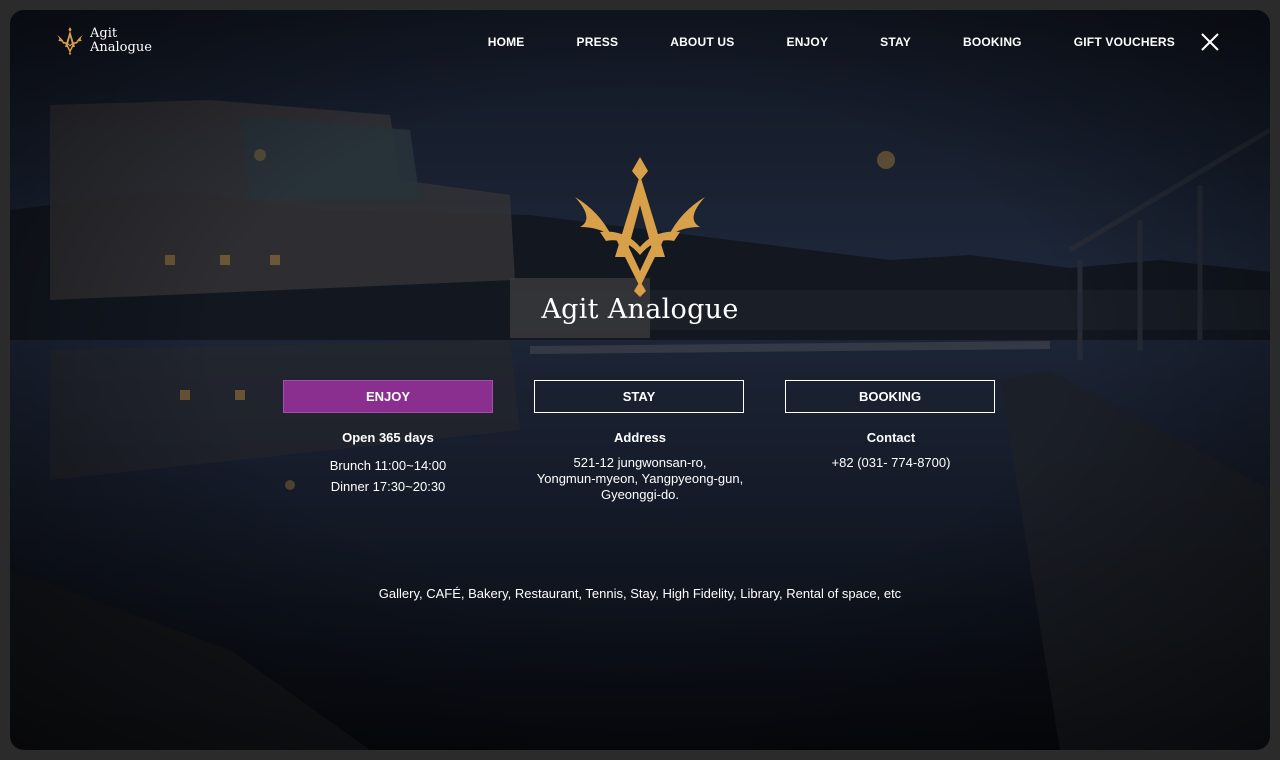 The image size is (1280, 760). I want to click on nav-item-gift-vouchers: GIFT VOUCHERS, so click(1124, 42).